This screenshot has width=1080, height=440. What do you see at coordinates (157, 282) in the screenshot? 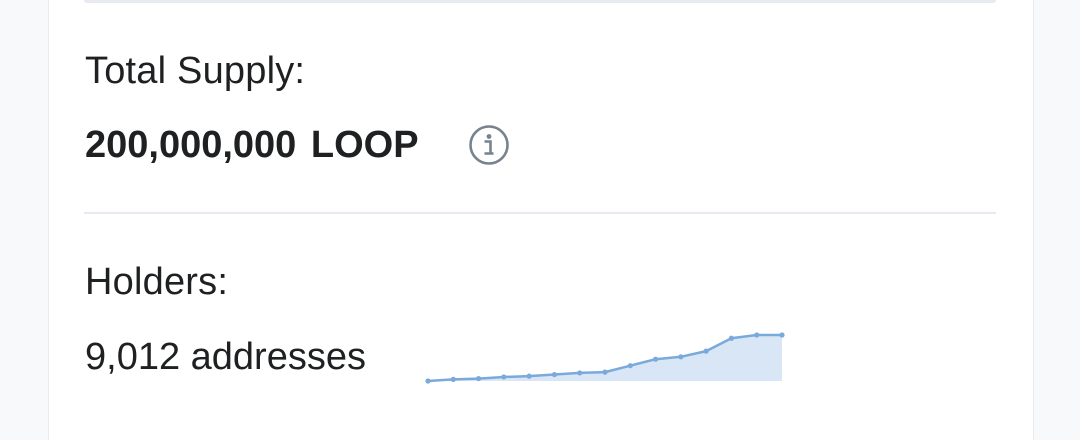
I see `holders-label: Holders:` at bounding box center [157, 282].